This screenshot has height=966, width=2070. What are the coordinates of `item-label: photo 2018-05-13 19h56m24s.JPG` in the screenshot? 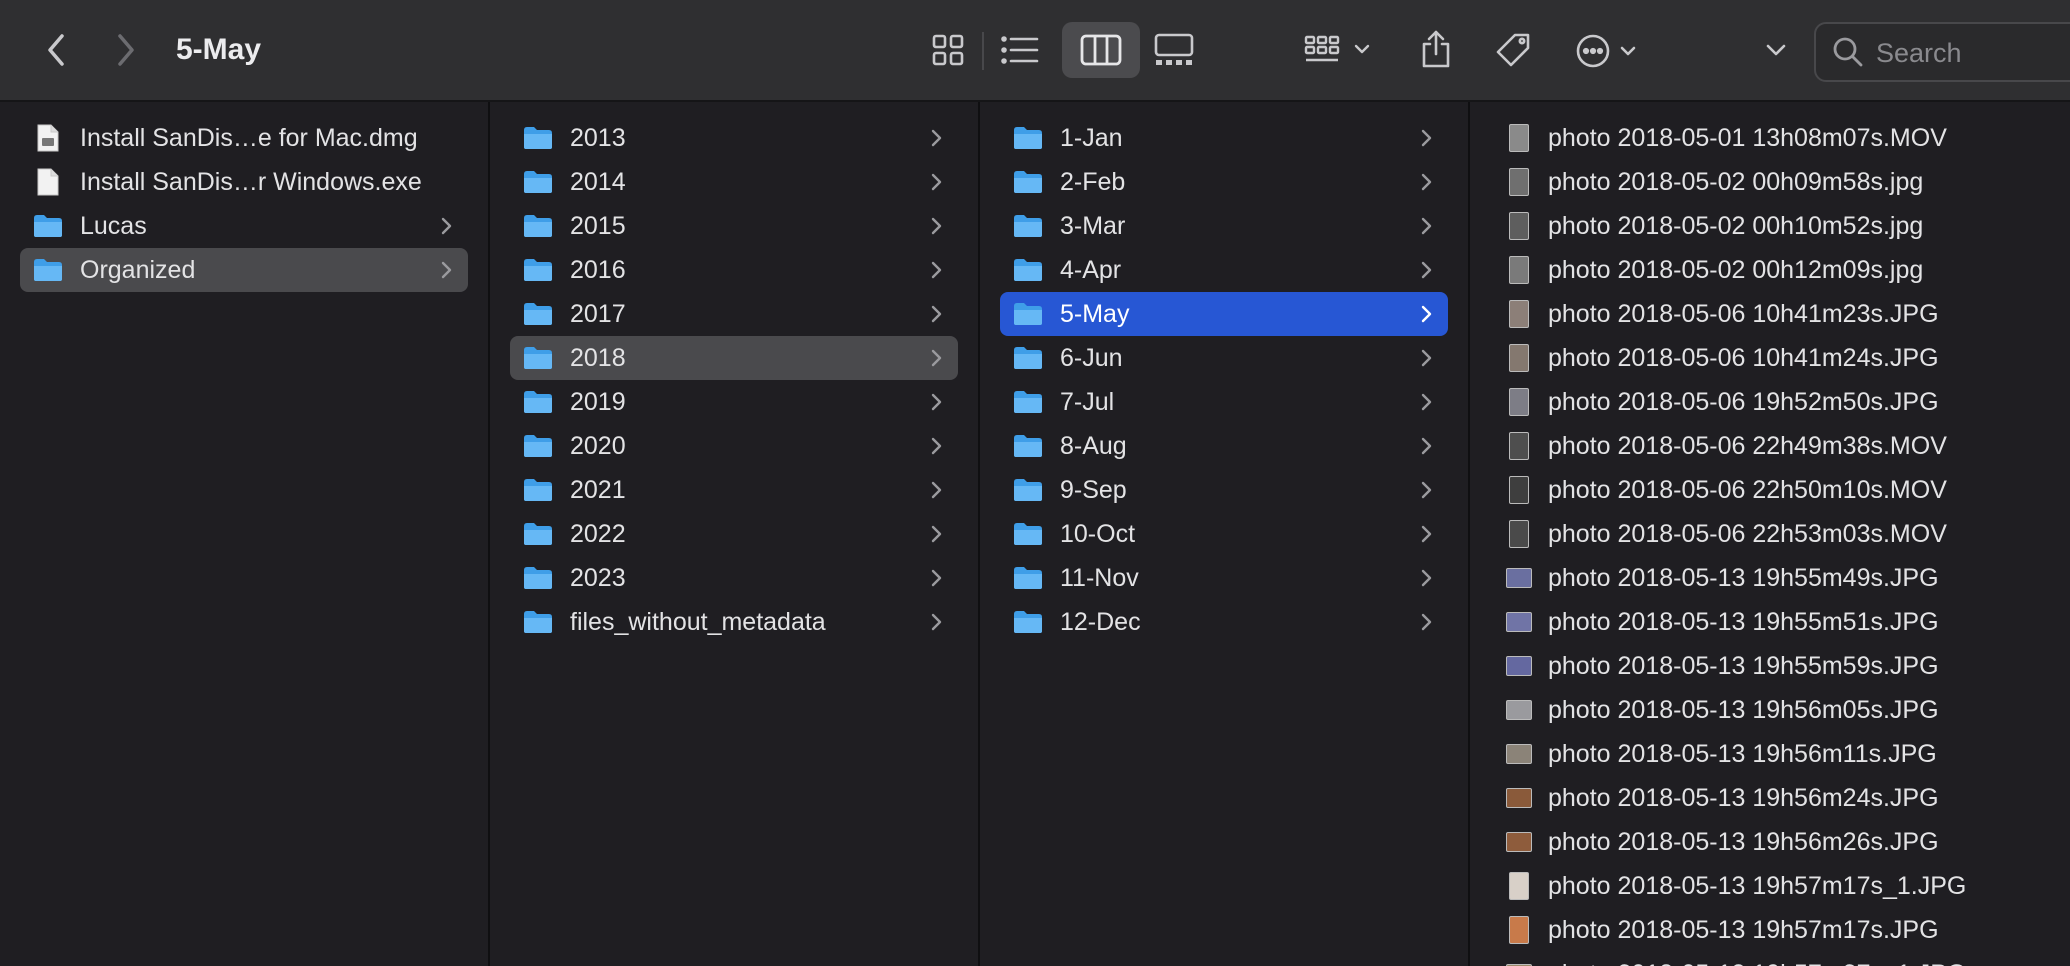 It's located at (1743, 797).